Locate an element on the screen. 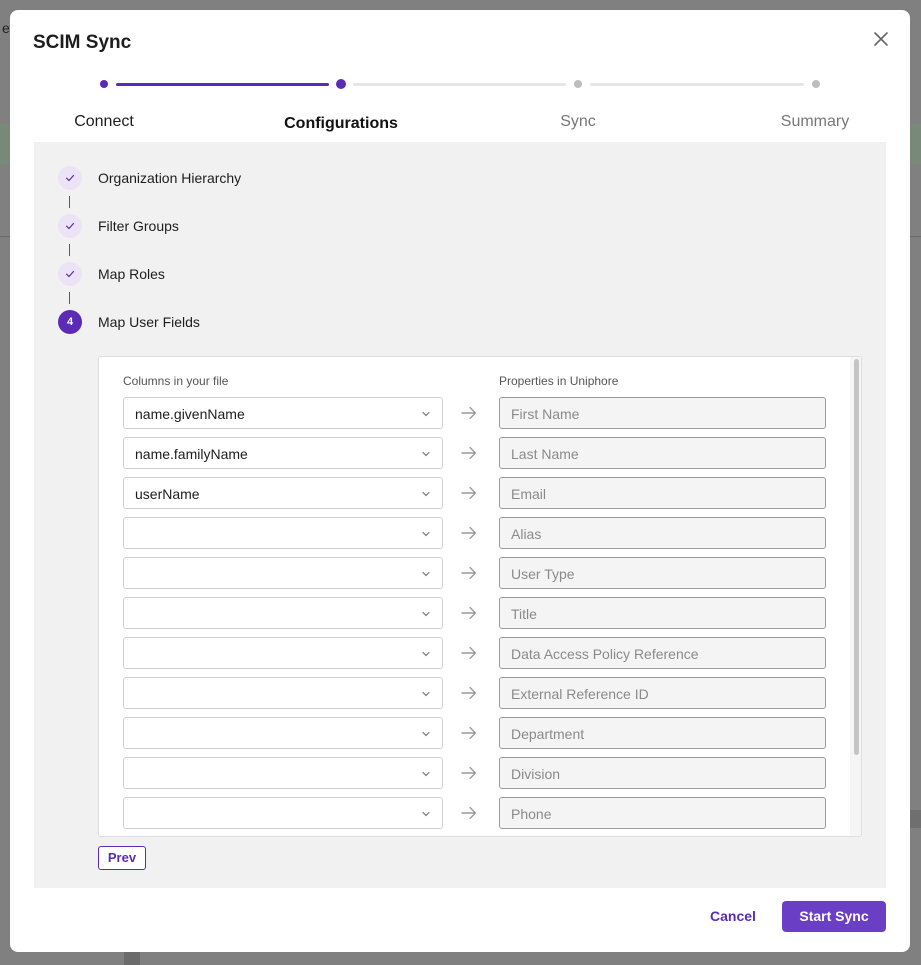 Image resolution: width=921 pixels, height=965 pixels. step-label-summary: Summary is located at coordinates (815, 121).